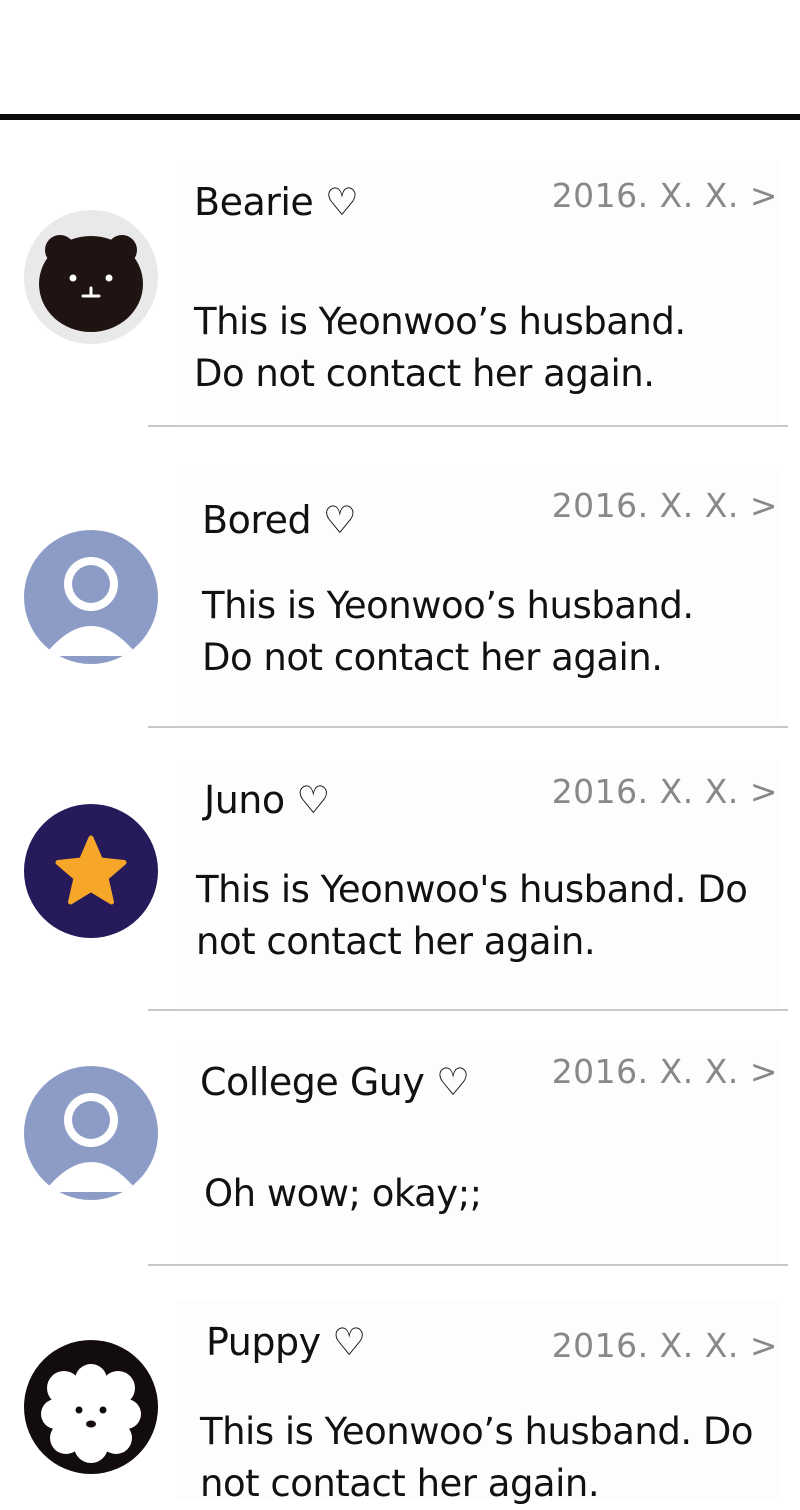  What do you see at coordinates (91, 277) in the screenshot?
I see `bear-avatar-icon` at bounding box center [91, 277].